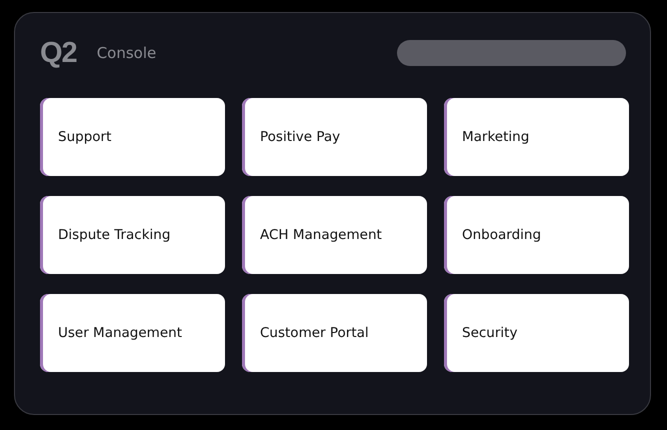 This screenshot has height=430, width=667. Describe the element at coordinates (126, 53) in the screenshot. I see `app-title: Console` at that location.